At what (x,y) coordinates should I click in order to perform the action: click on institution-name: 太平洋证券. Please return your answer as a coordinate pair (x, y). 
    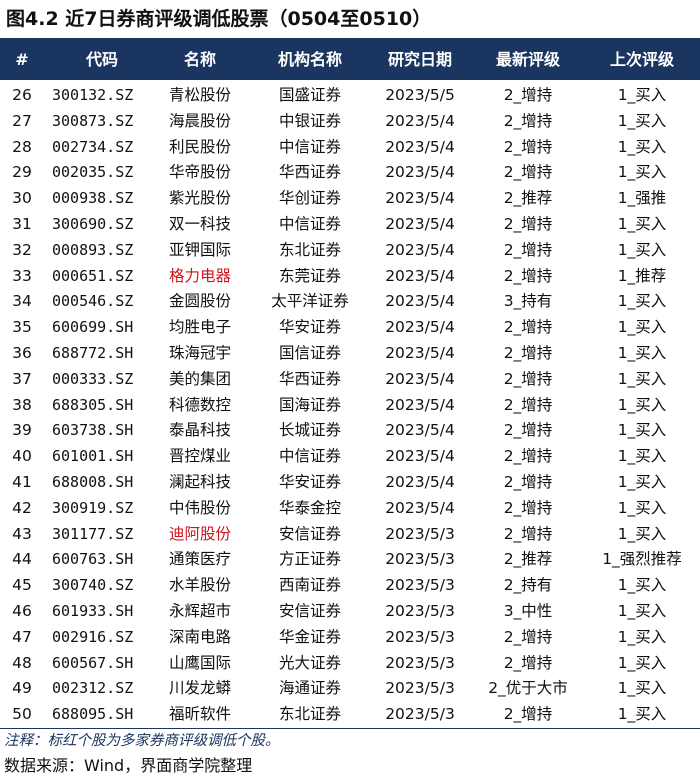
    Looking at the image, I should click on (310, 301).